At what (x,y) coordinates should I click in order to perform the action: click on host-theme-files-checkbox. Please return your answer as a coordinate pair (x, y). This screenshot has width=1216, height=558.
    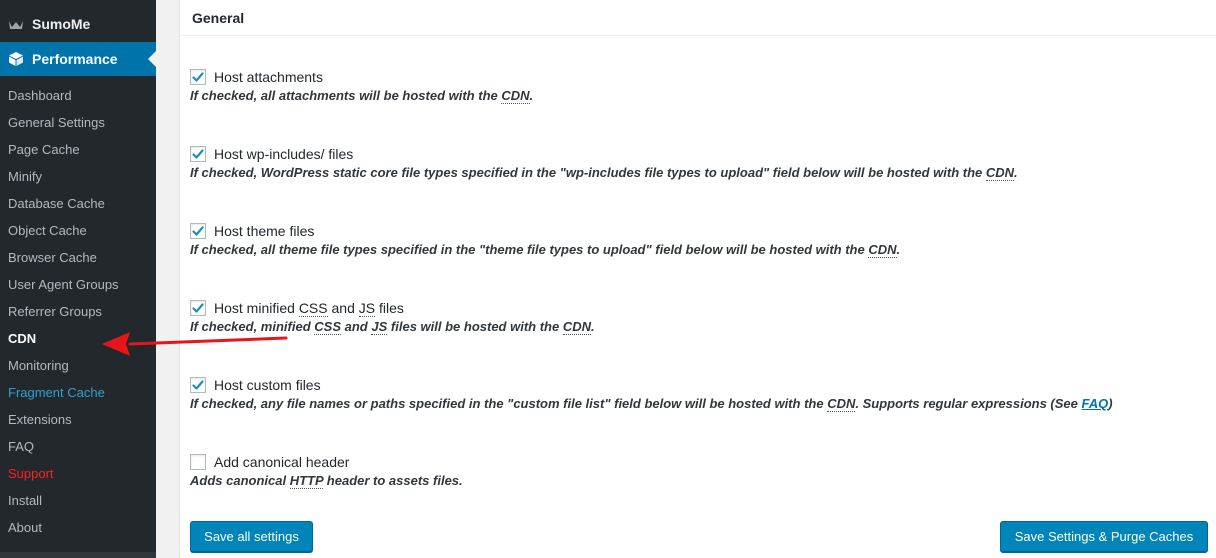
    Looking at the image, I should click on (198, 231).